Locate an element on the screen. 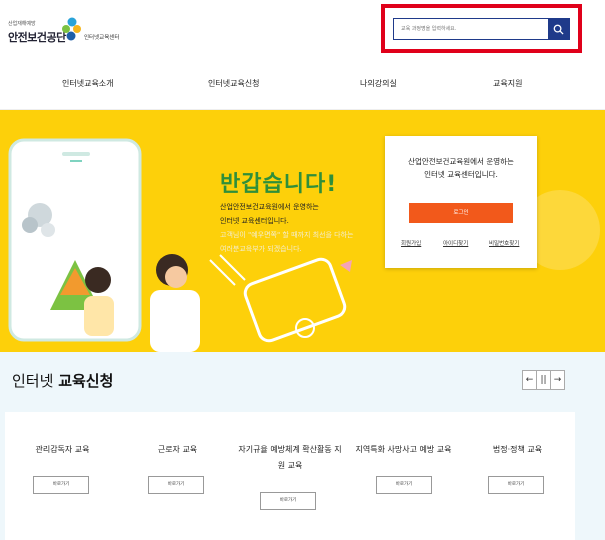 This screenshot has width=605, height=540. hero-desc-line2: 인터넷 교육센터입니다. is located at coordinates (254, 221).